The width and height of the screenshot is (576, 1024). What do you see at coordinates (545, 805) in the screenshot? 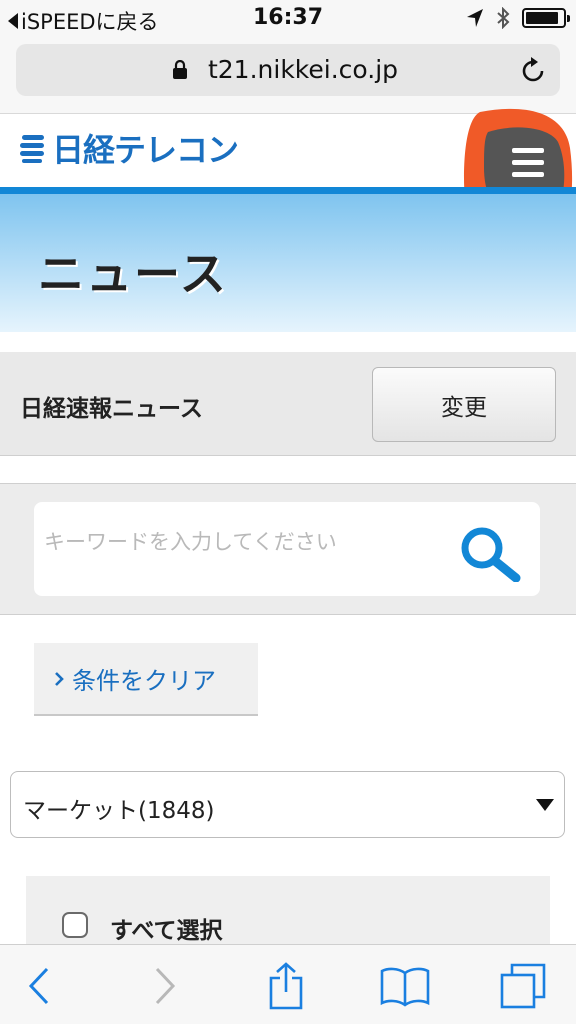
I see `dropdown-arrow-icon` at bounding box center [545, 805].